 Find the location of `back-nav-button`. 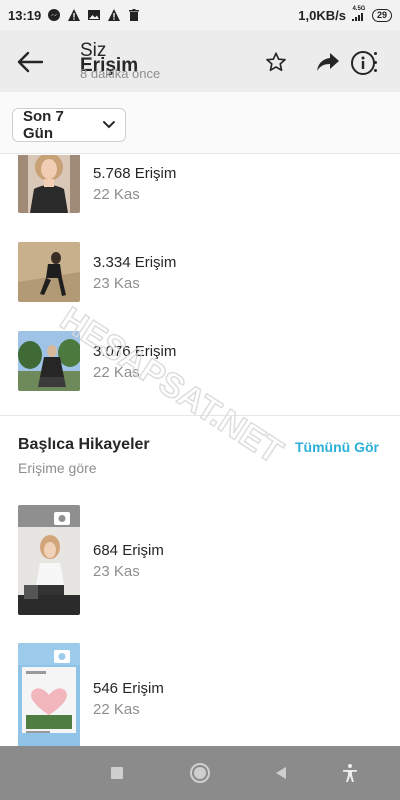

back-nav-button is located at coordinates (281, 773).